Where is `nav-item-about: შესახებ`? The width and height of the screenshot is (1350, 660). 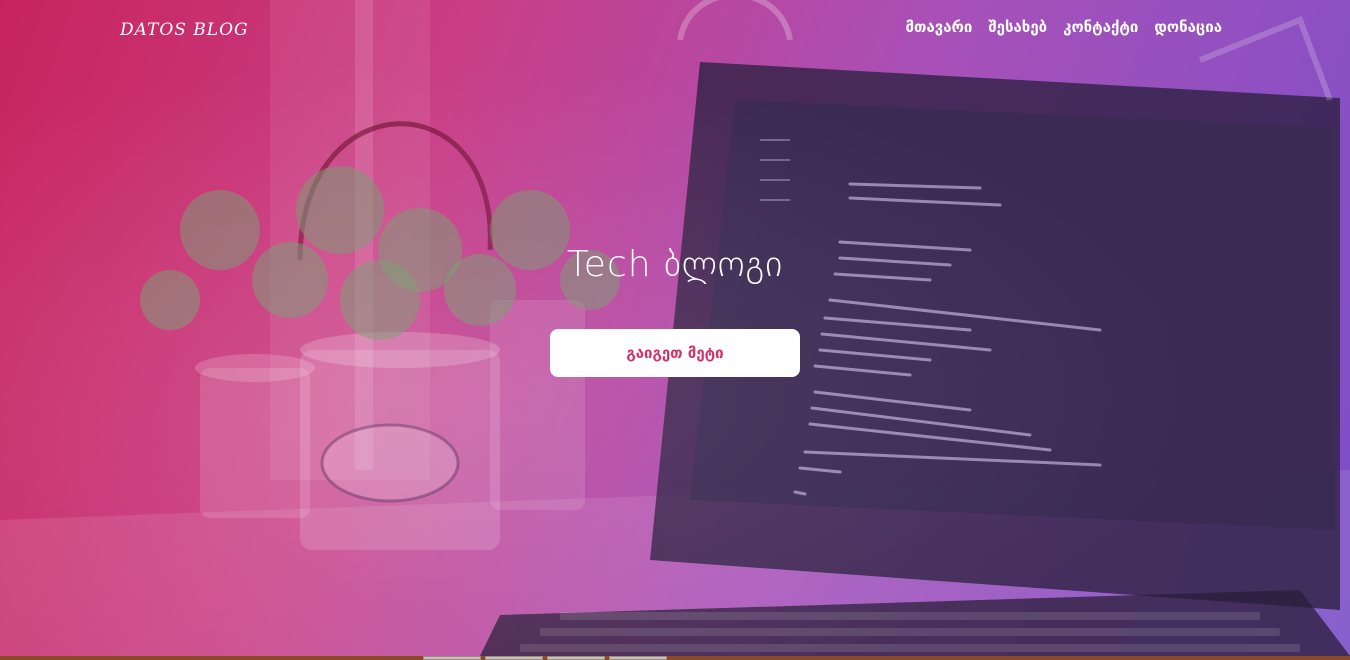
nav-item-about: შესახებ is located at coordinates (1017, 27).